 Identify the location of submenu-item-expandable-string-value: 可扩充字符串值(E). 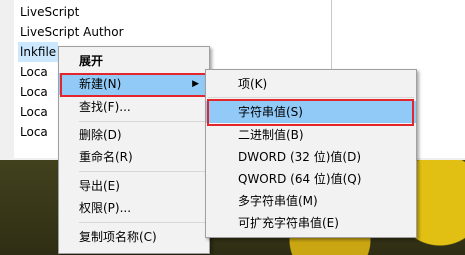
(311, 223).